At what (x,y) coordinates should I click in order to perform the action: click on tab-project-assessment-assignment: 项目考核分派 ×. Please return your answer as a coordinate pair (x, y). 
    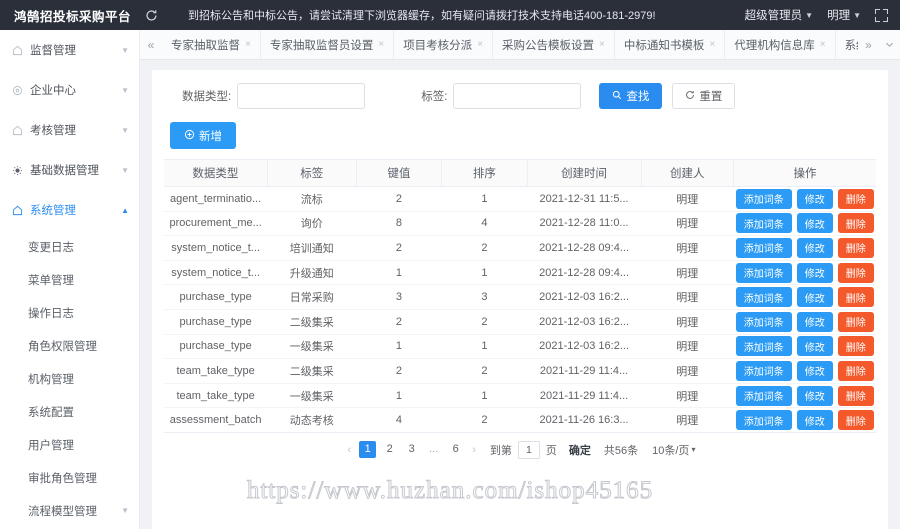
    Looking at the image, I should click on (444, 44).